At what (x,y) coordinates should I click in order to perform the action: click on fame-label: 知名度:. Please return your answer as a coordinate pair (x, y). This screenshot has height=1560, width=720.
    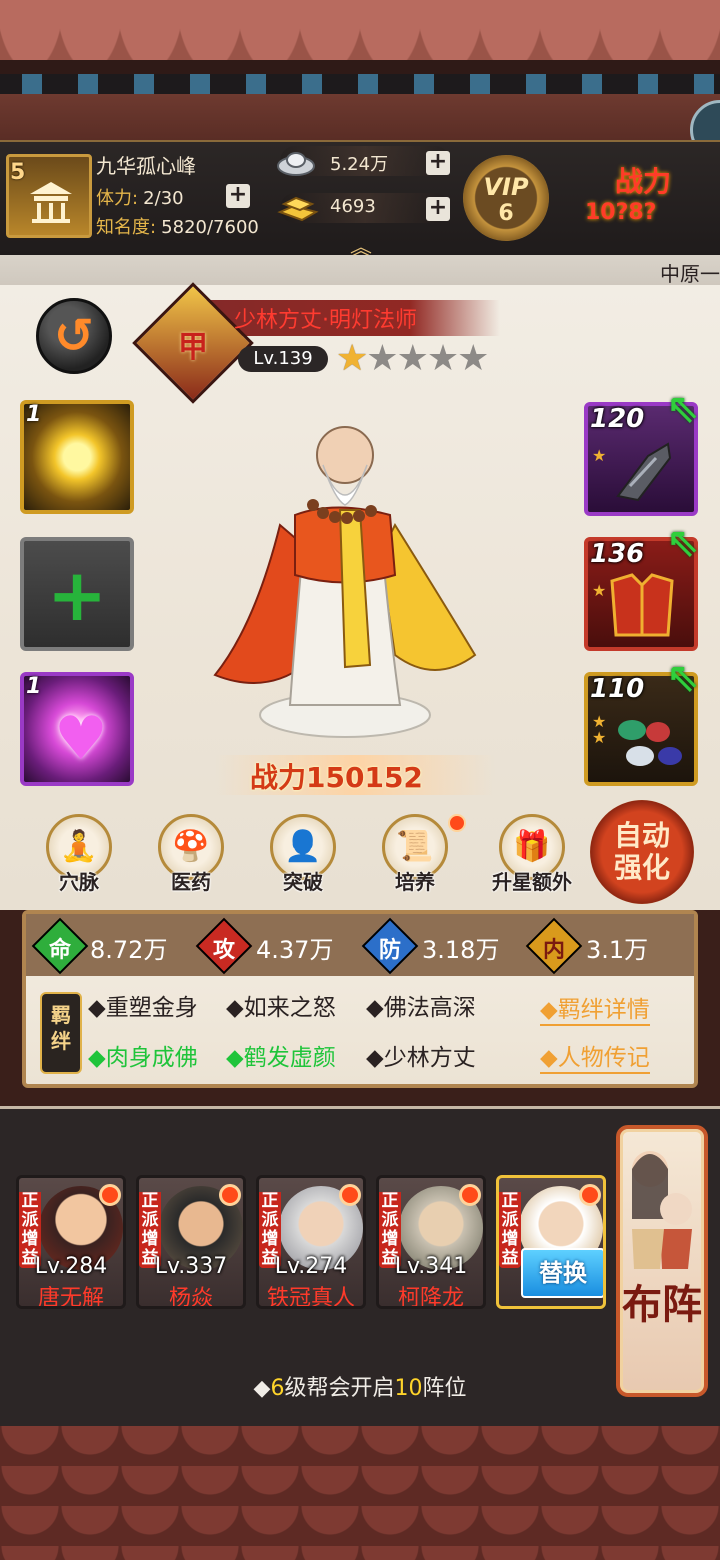
    Looking at the image, I should click on (126, 227).